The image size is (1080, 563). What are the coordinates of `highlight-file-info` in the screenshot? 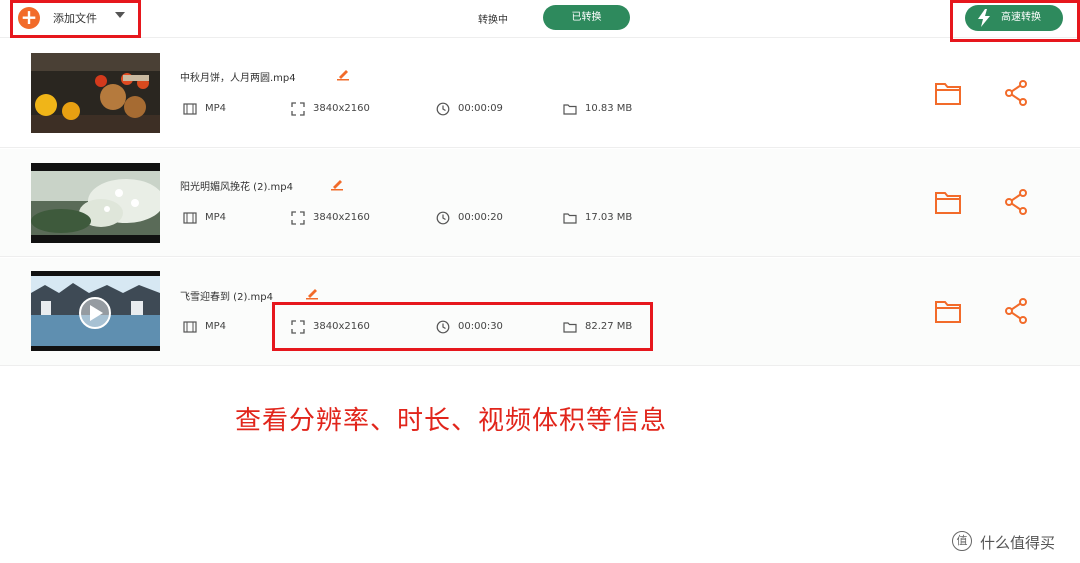 It's located at (462, 326).